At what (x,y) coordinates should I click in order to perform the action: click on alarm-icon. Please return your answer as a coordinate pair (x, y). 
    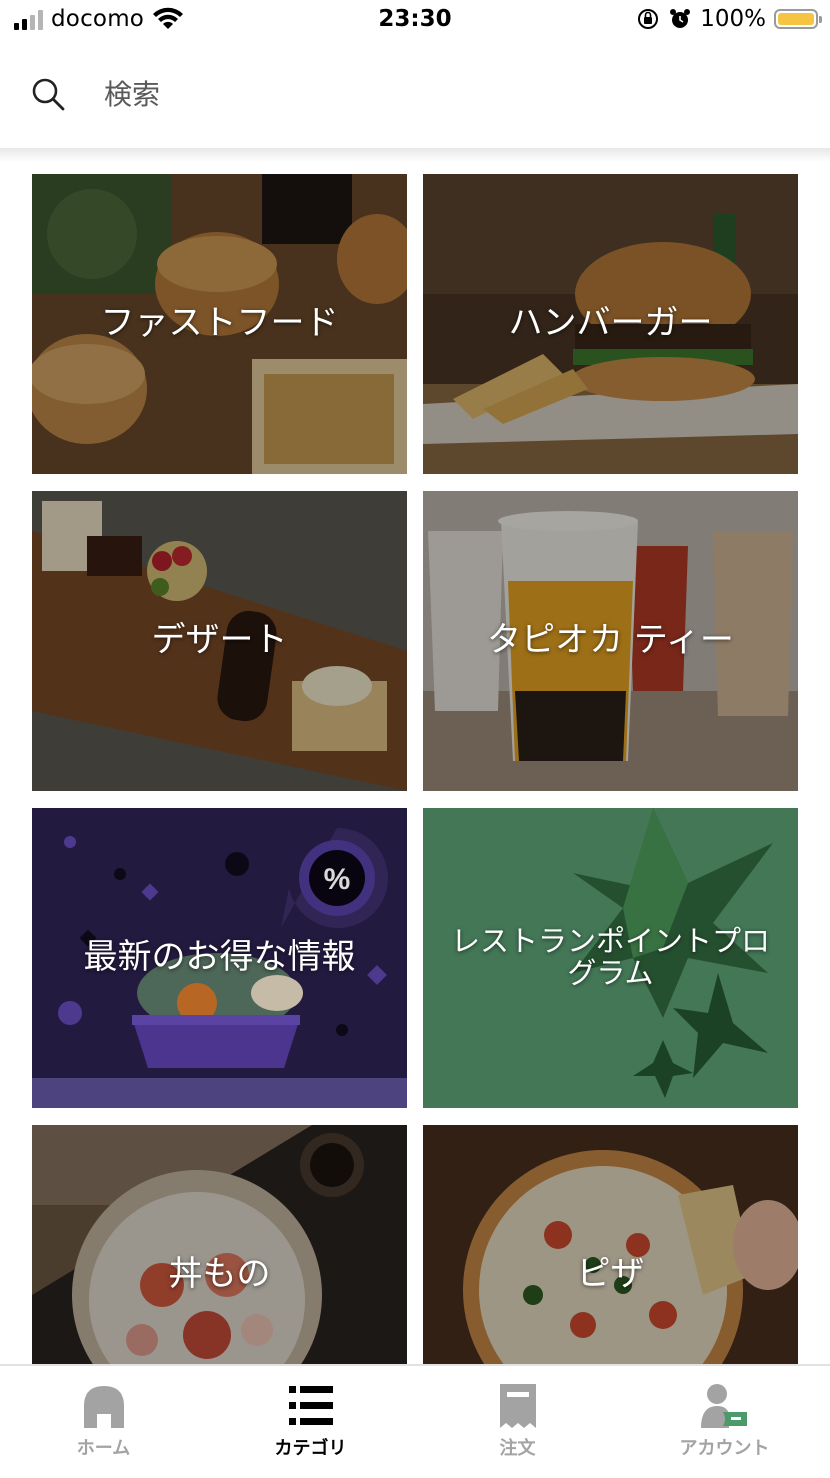
    Looking at the image, I should click on (680, 18).